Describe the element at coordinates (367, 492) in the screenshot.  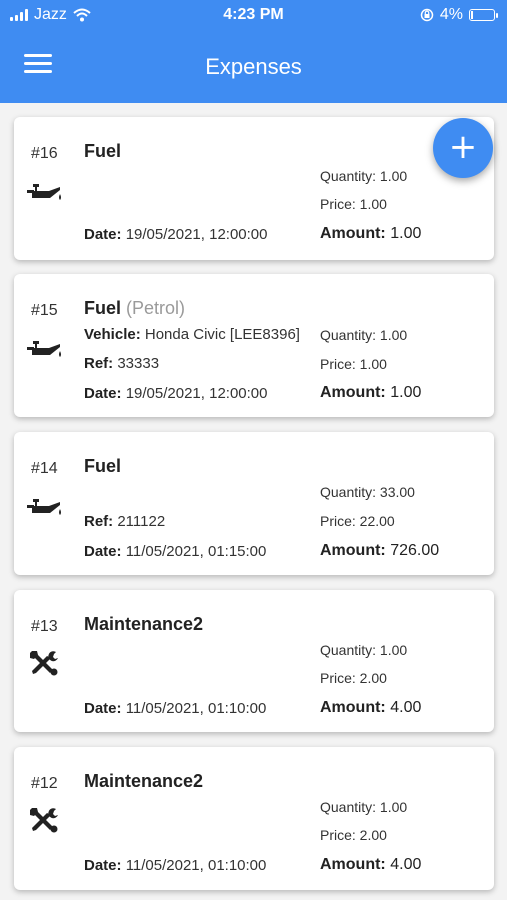
I see `expense-quantity: Quantity: 33.00` at that location.